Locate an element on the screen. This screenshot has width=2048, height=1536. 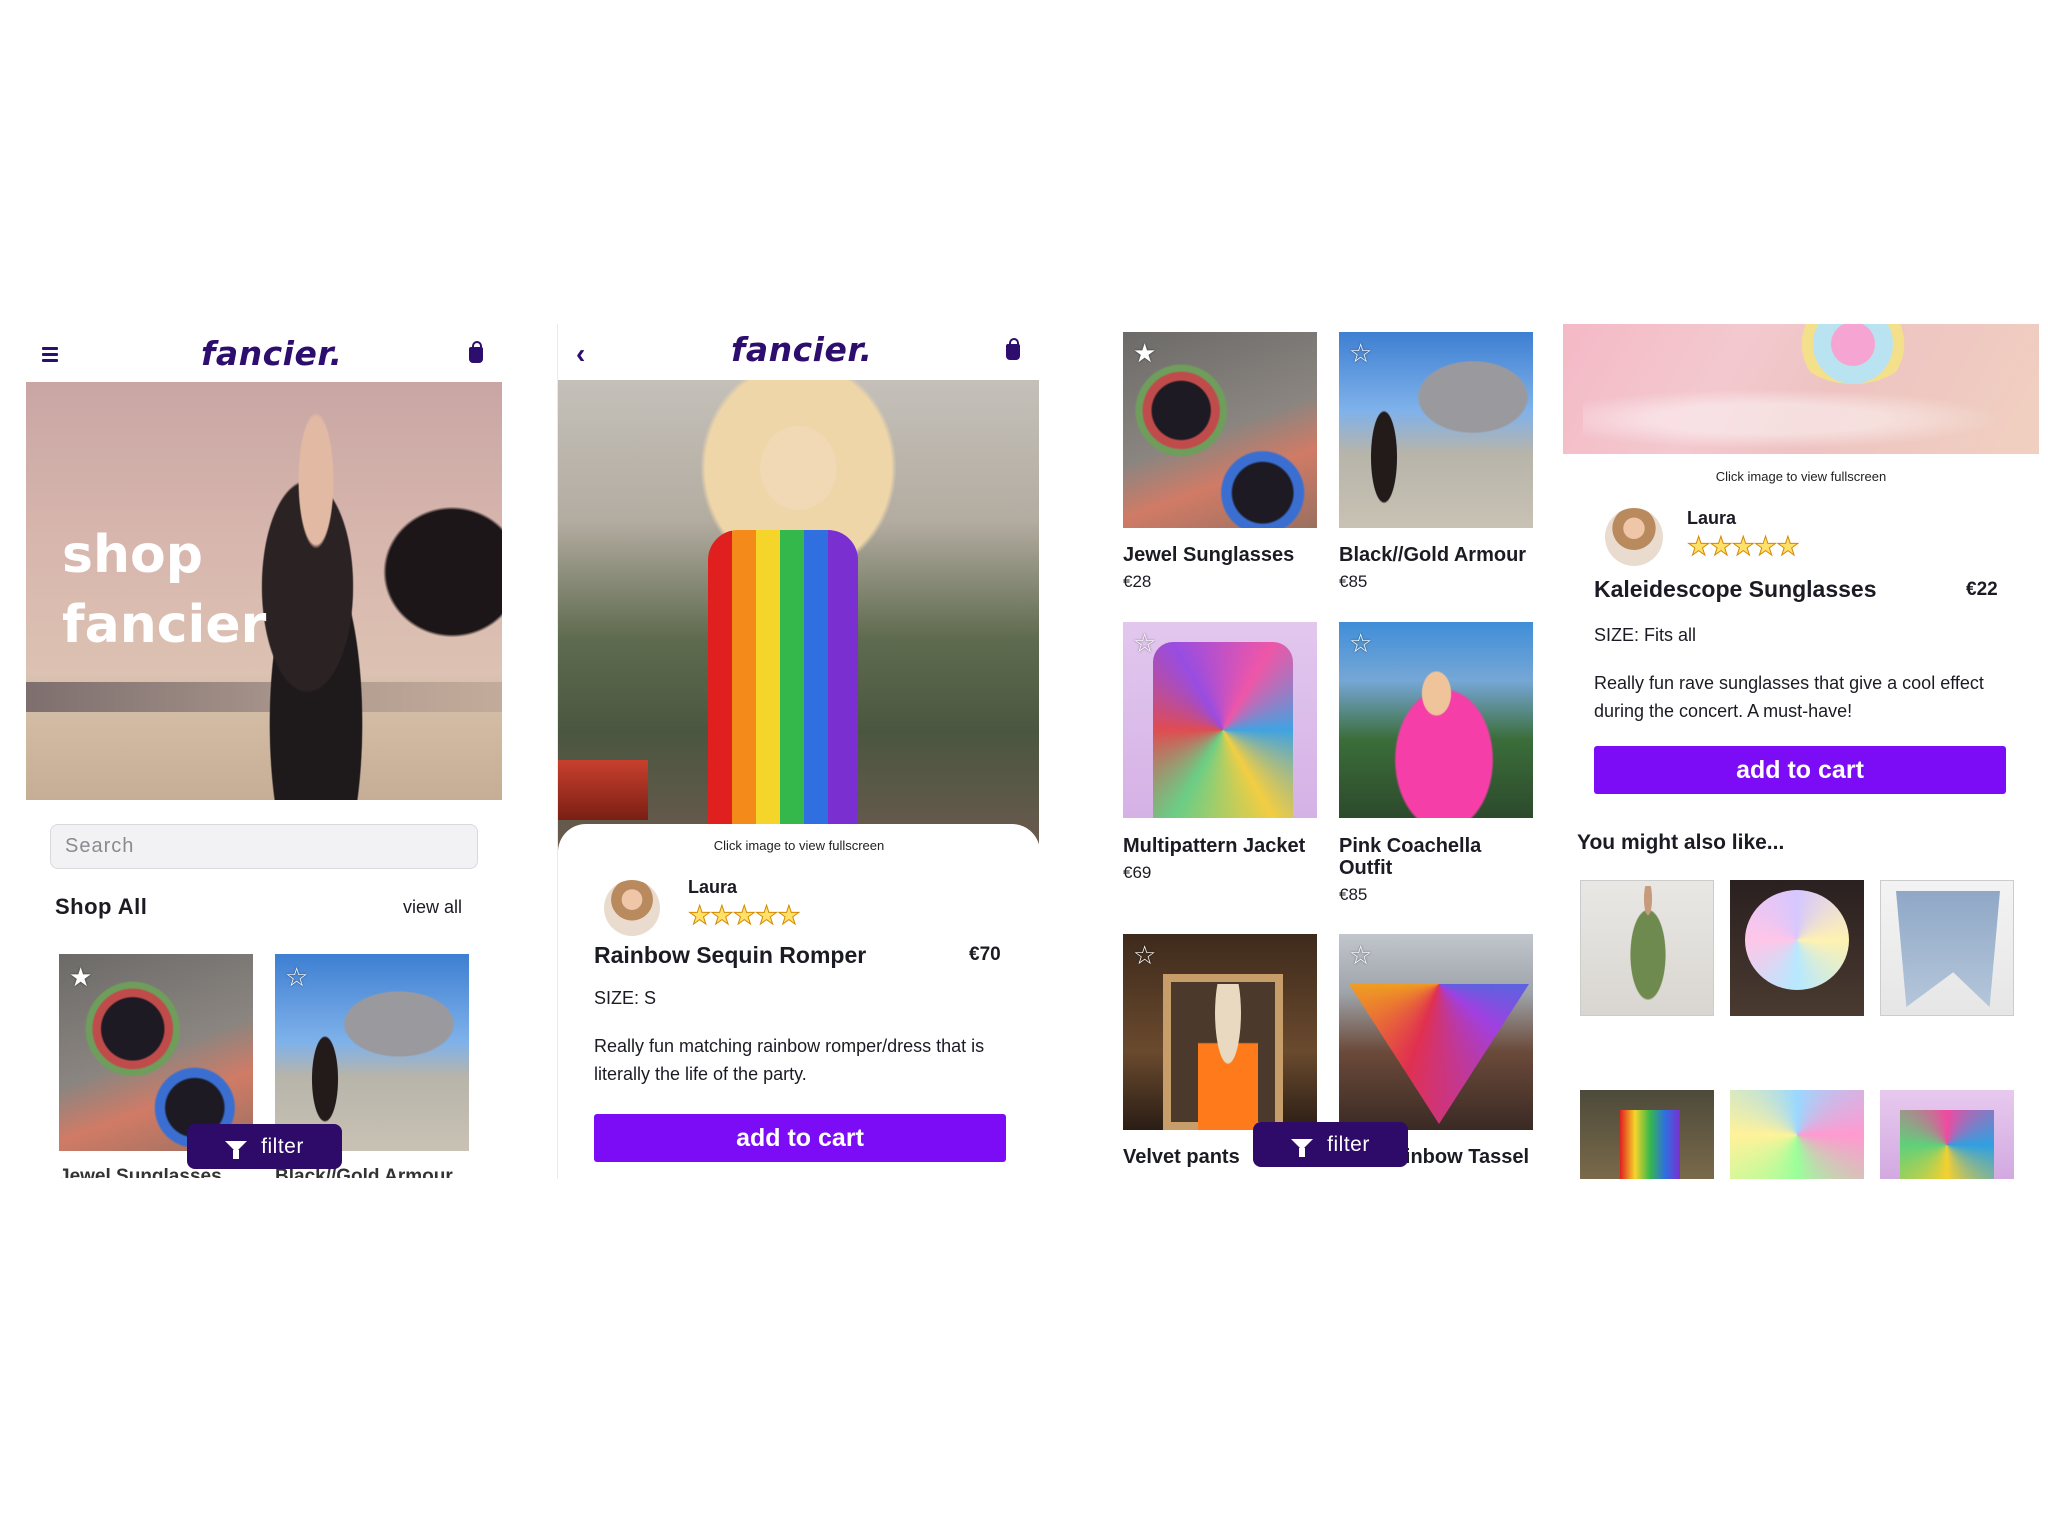
product-name: Velvet pants is located at coordinates (1181, 1157).